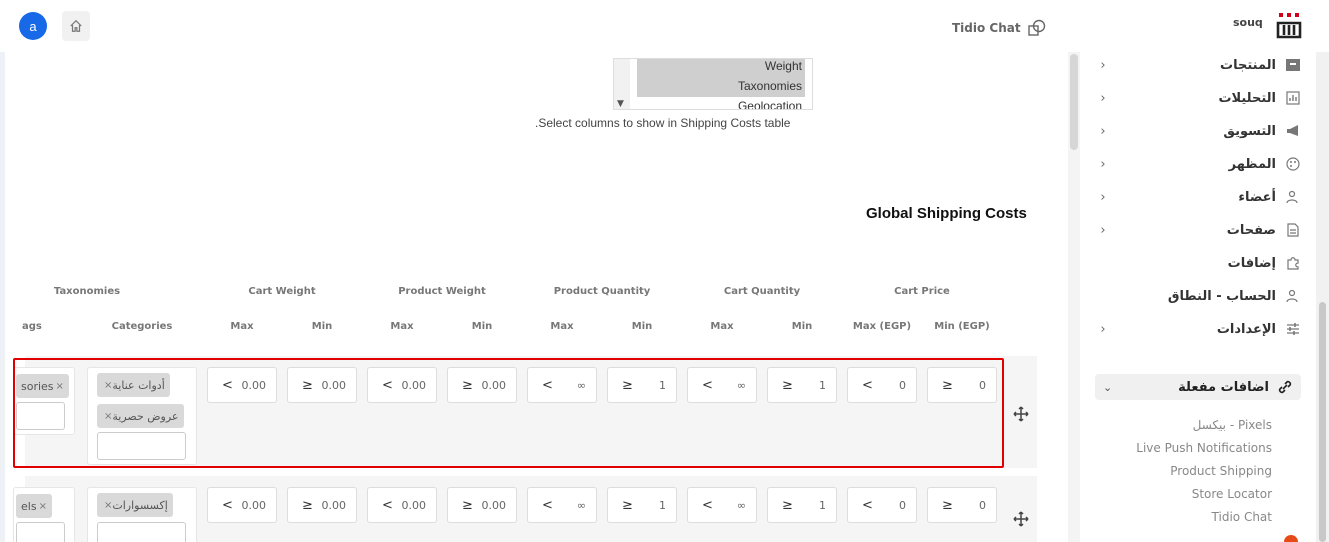 The image size is (1329, 542). I want to click on sidebar-item-account-domain: الحساب - النطاق, so click(1198, 296).